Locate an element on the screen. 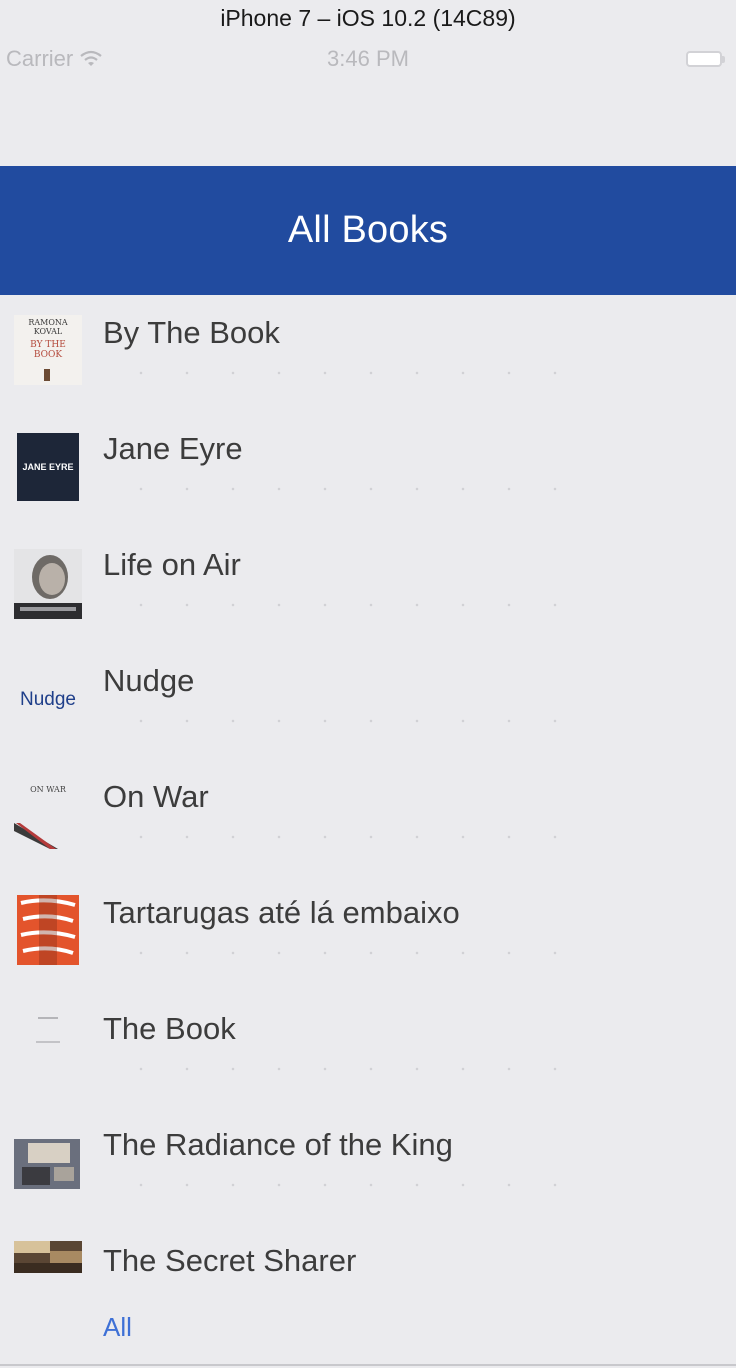 The width and height of the screenshot is (736, 1368). bottom-divider is located at coordinates (368, 1365).